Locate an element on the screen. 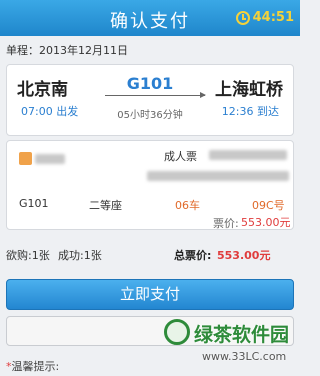  seat-class: 二等座 is located at coordinates (105, 205).